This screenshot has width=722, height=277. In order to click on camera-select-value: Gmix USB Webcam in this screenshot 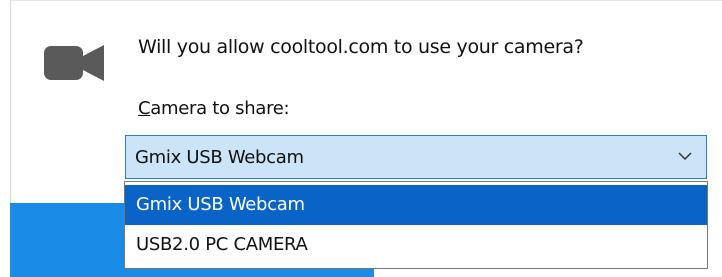, I will do `click(219, 157)`.